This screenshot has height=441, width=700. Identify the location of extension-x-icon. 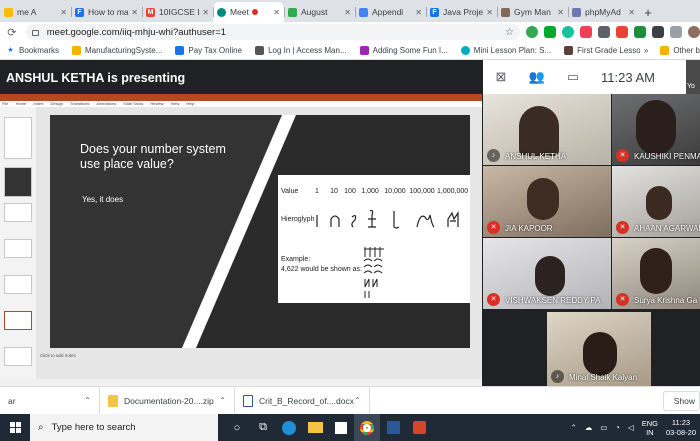
(658, 32).